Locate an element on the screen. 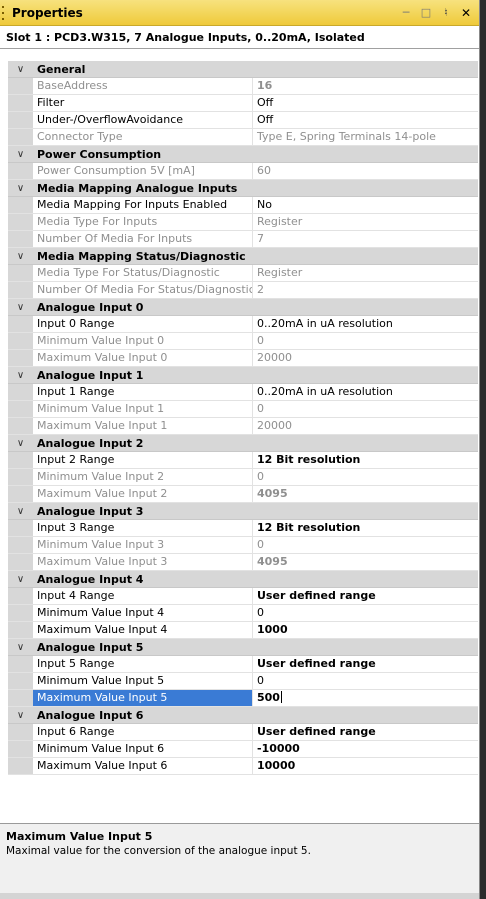  property-name: Number Of Media For Status/Diagnostic is located at coordinates (143, 290).